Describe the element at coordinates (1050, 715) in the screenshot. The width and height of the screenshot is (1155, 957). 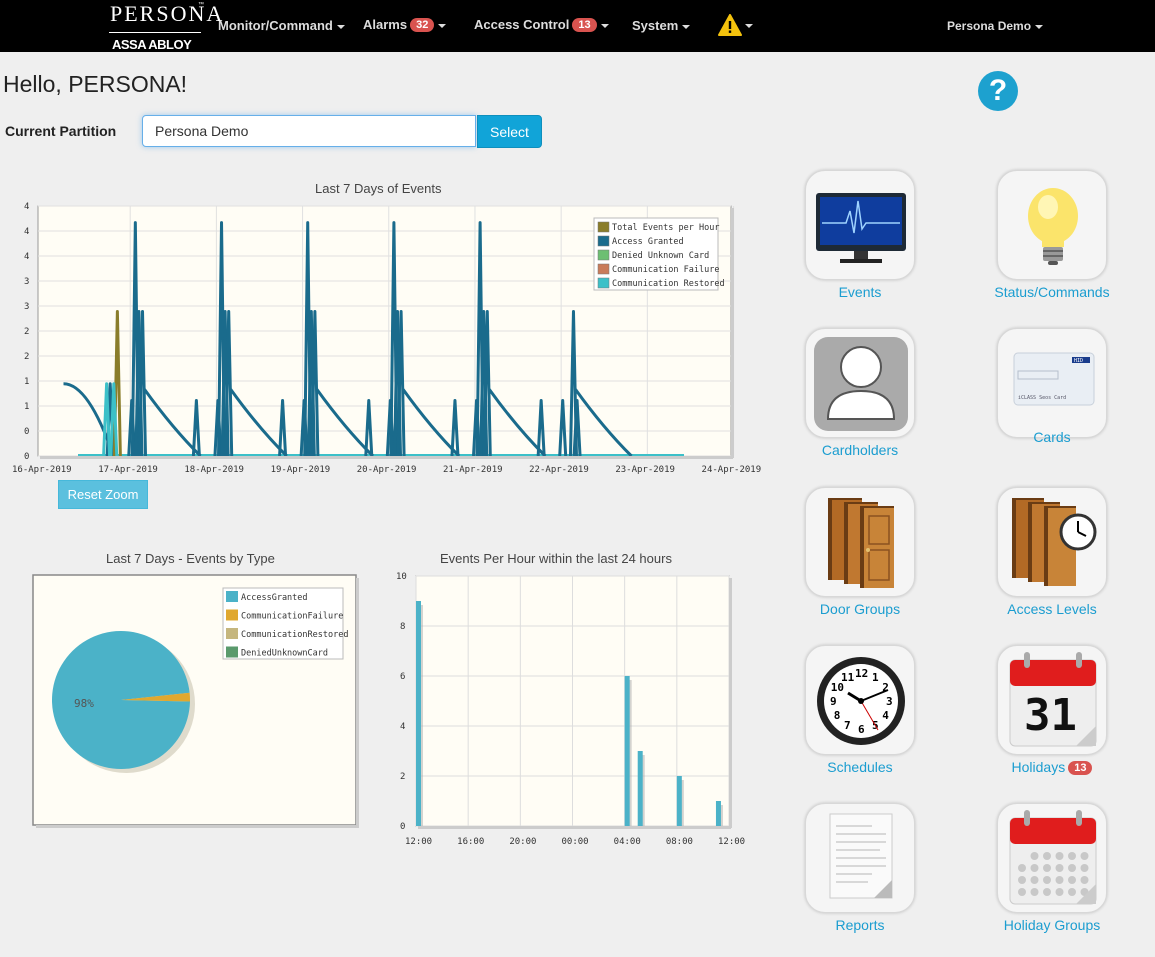
I see `calendar-day: 31` at that location.